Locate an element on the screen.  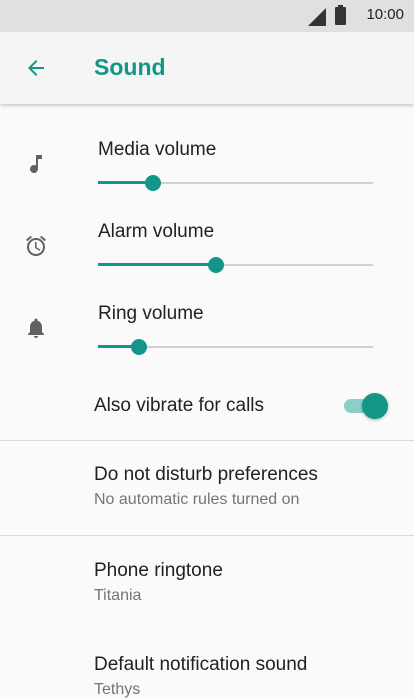
slider-fill is located at coordinates (157, 264).